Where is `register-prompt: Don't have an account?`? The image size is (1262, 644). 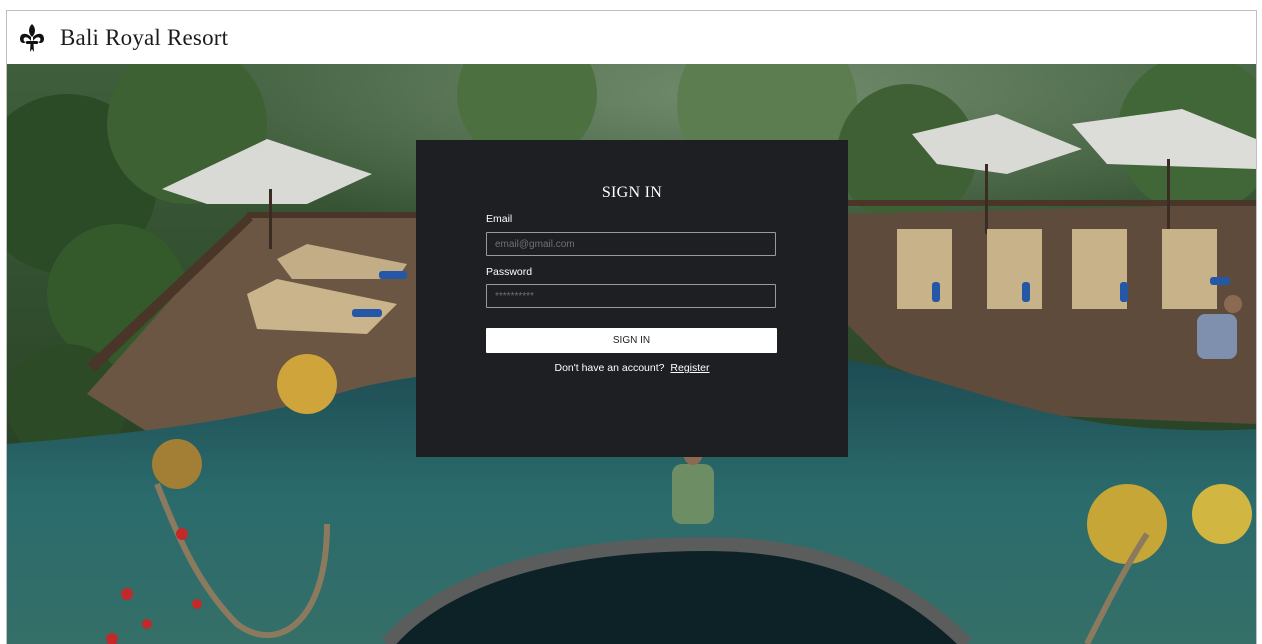
register-prompt: Don't have an account? is located at coordinates (609, 368).